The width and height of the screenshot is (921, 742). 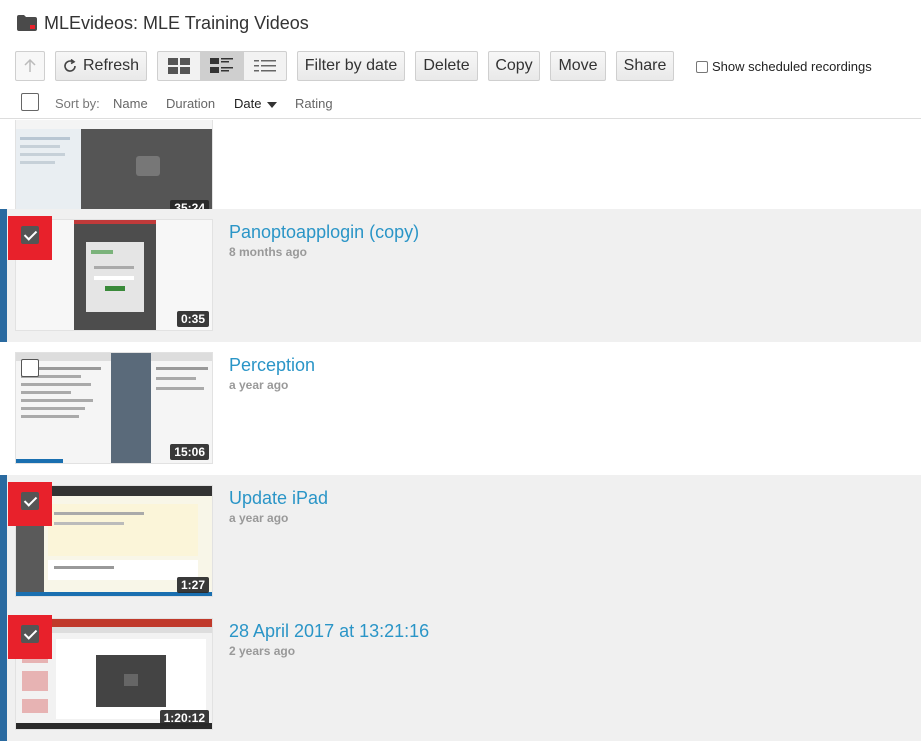 What do you see at coordinates (514, 66) in the screenshot?
I see `copy-button: Copy` at bounding box center [514, 66].